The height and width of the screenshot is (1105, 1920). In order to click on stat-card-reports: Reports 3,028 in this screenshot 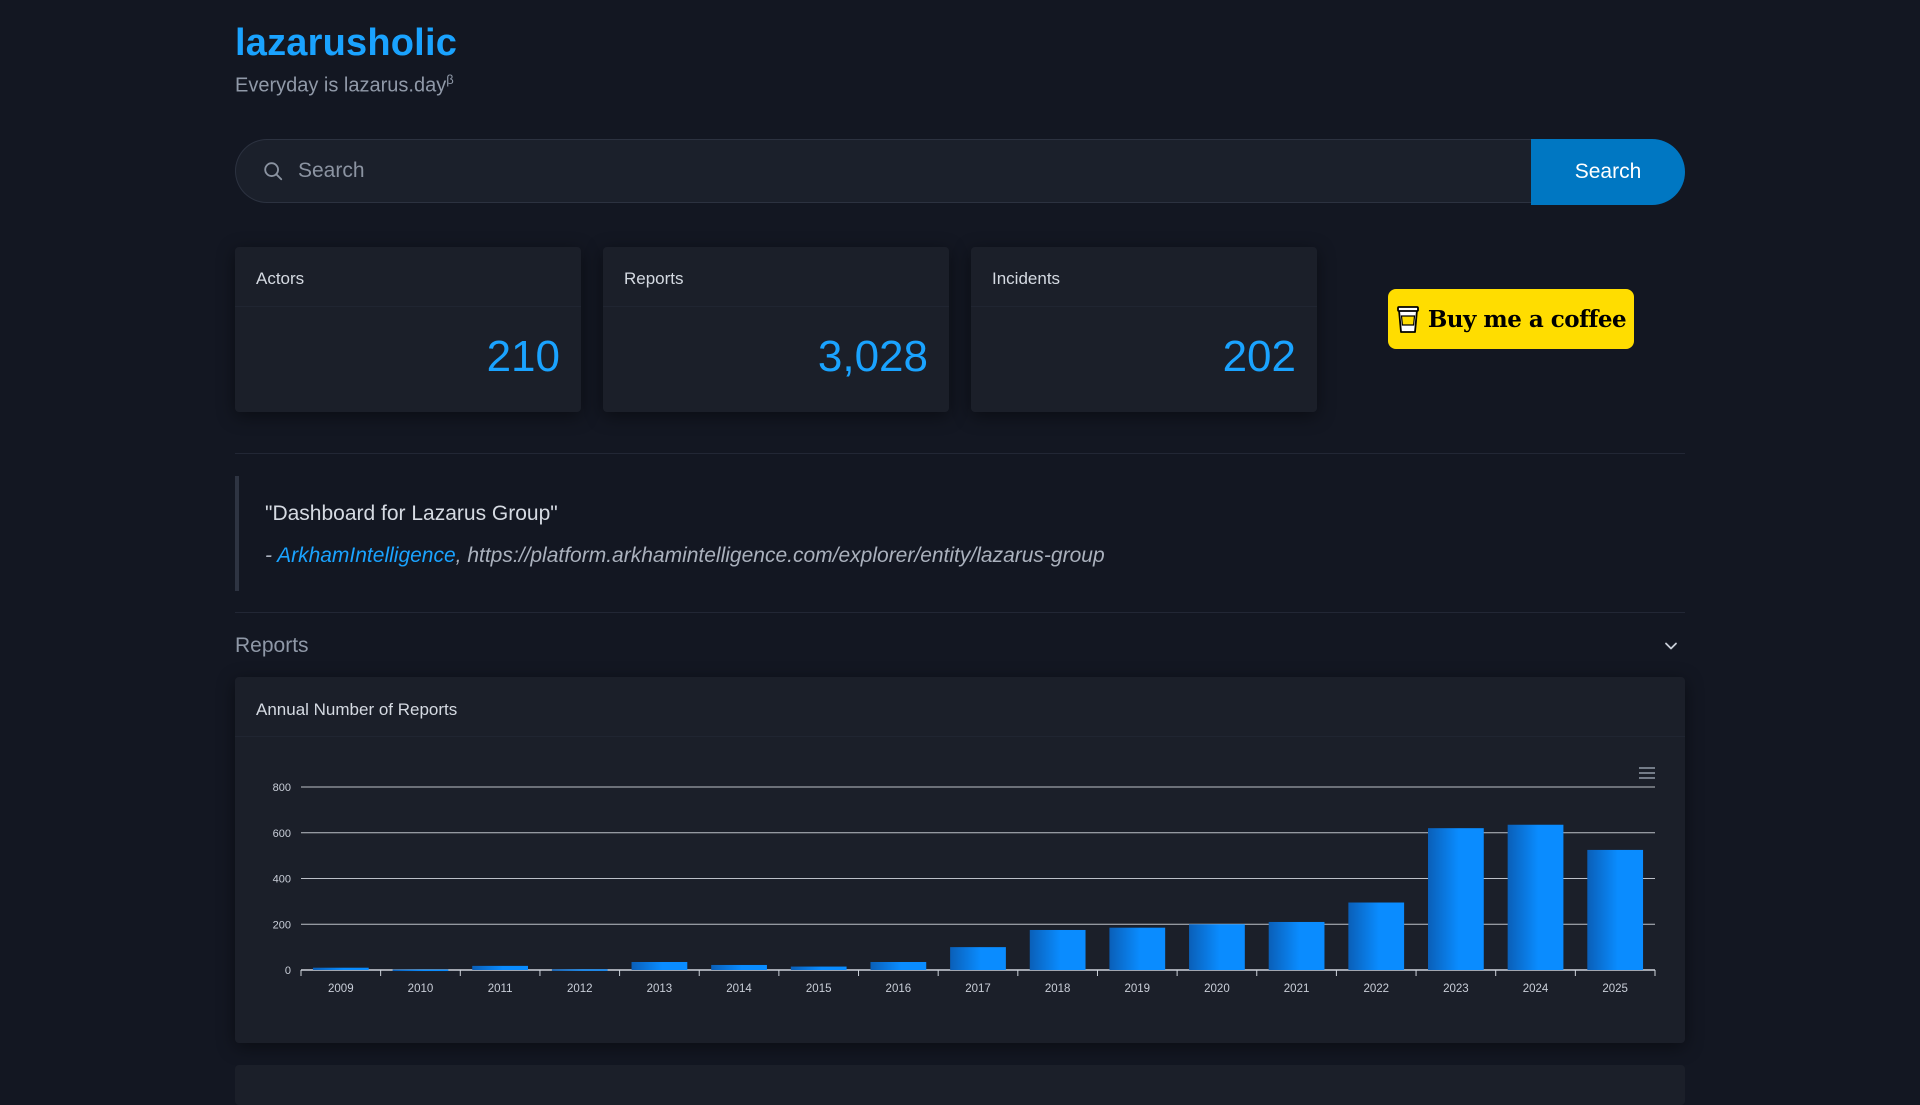, I will do `click(776, 329)`.